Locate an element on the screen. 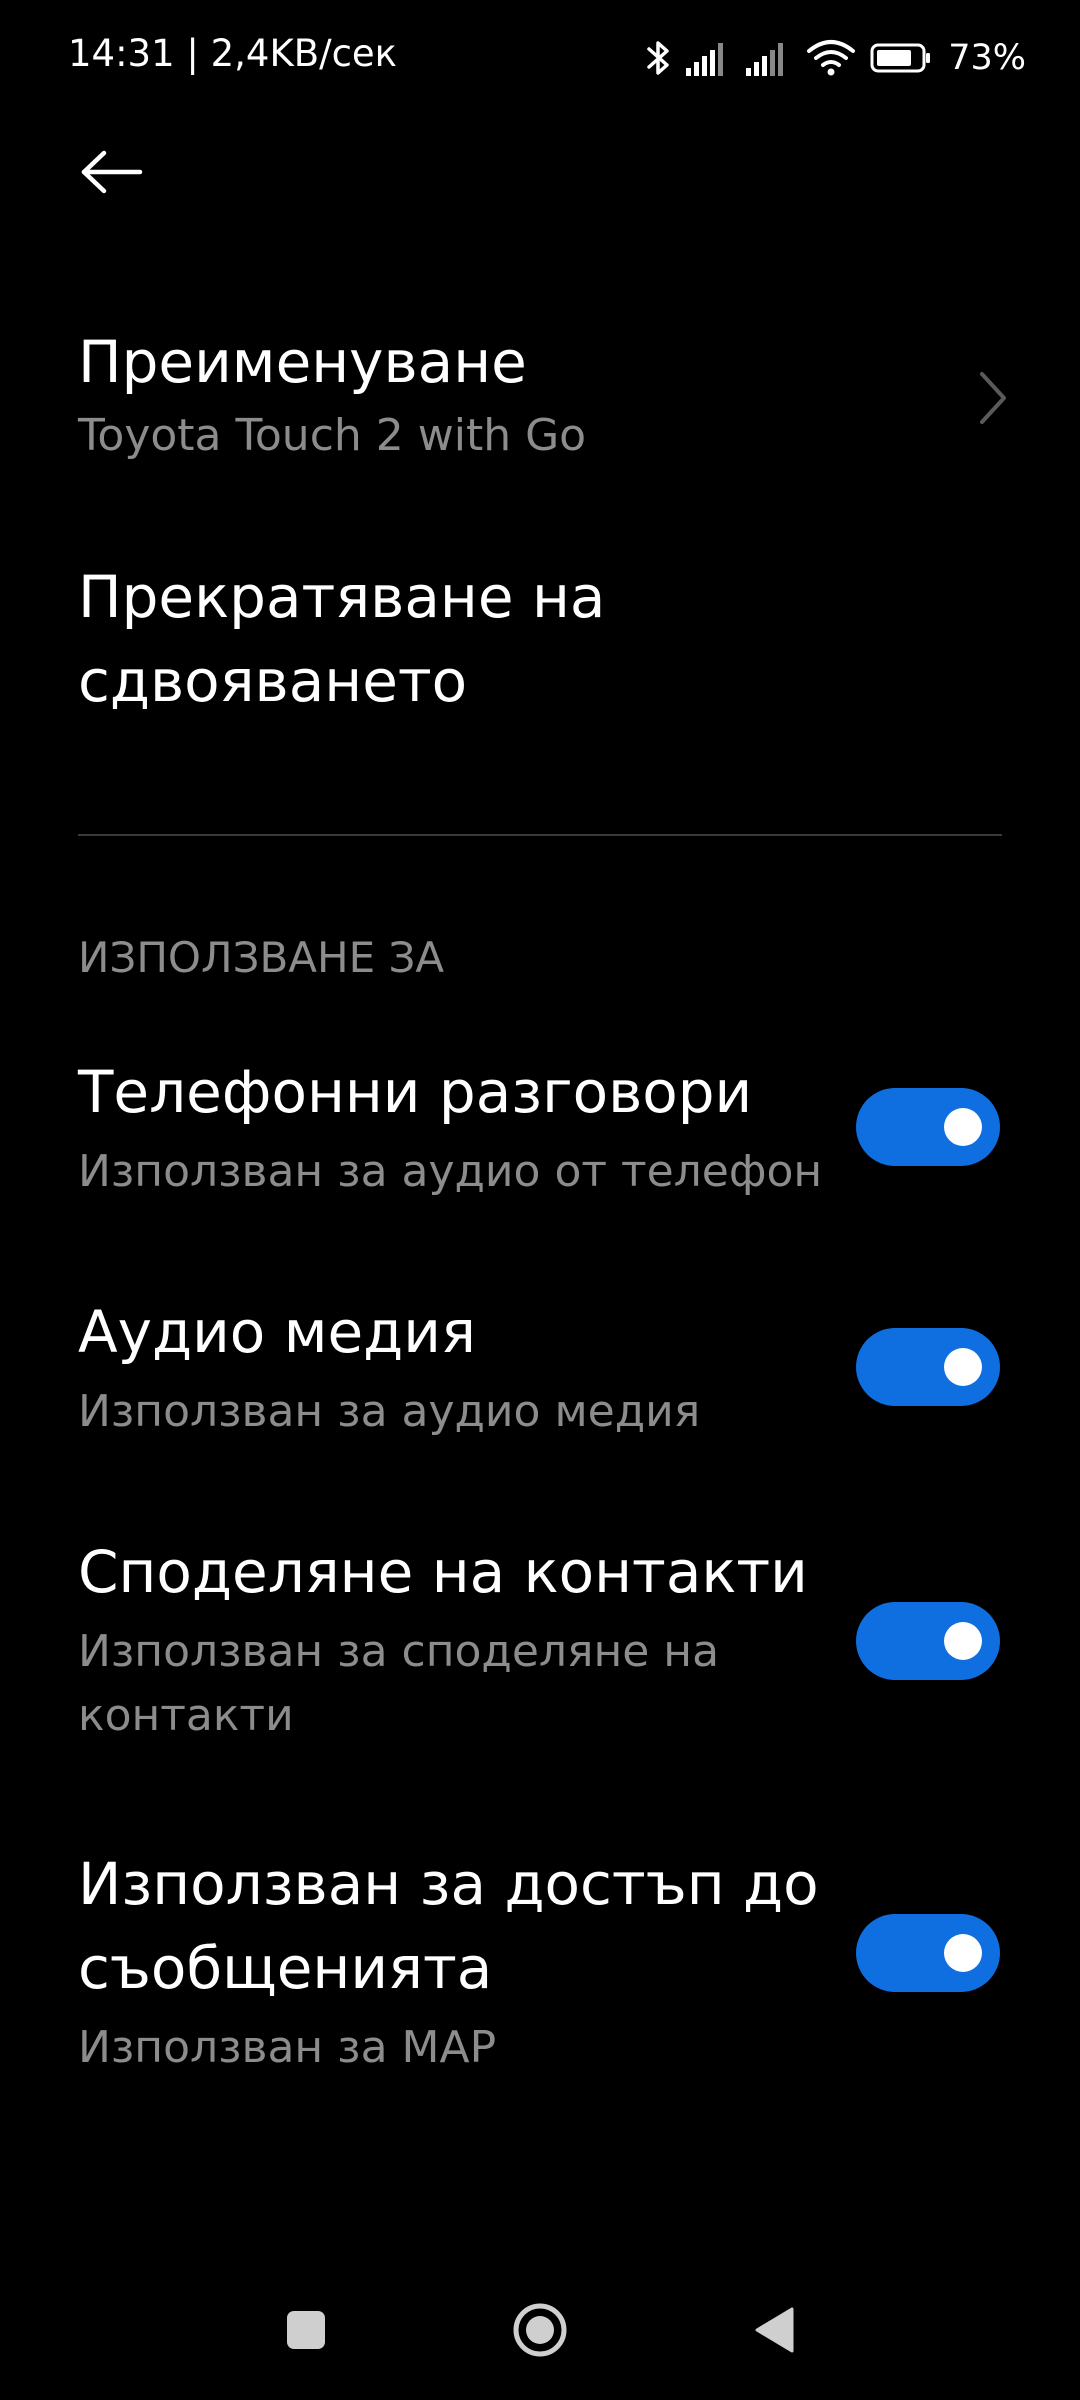 The image size is (1080, 2400). toggle-row-media-audio: Аудио медия Използван за аудио медия is located at coordinates (540, 1380).